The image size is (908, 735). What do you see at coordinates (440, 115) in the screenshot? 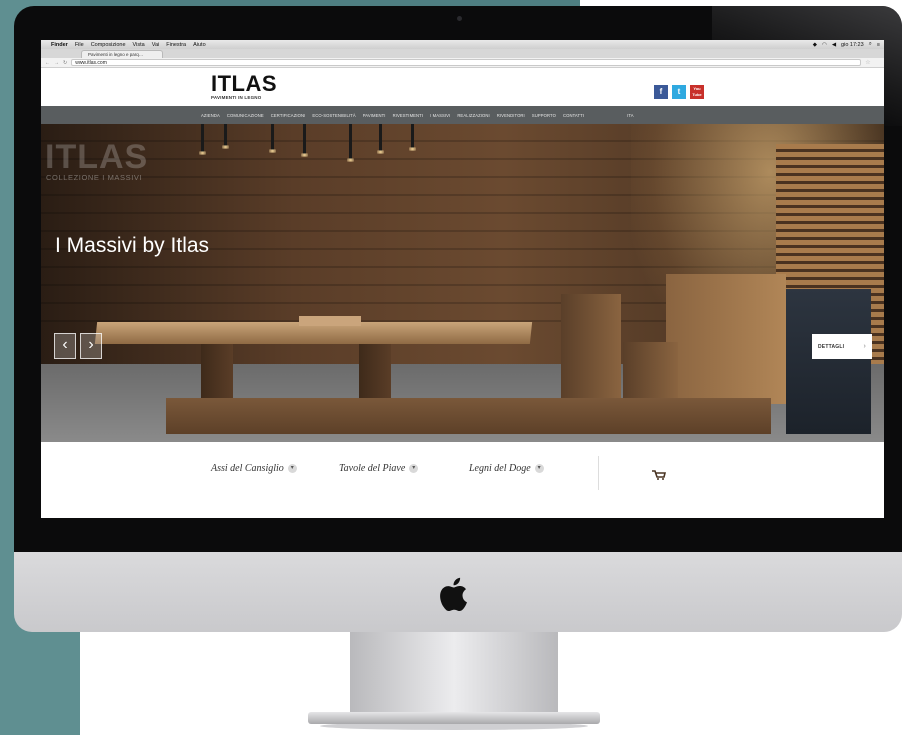
I see `nav-i-massivi: I MASSIVI` at bounding box center [440, 115].